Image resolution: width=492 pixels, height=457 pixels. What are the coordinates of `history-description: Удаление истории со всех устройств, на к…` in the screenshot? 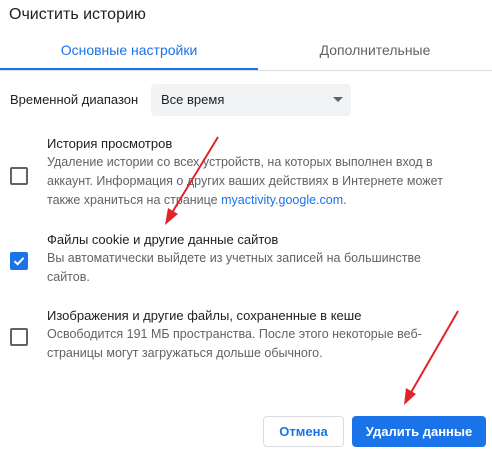 It's located at (263, 181).